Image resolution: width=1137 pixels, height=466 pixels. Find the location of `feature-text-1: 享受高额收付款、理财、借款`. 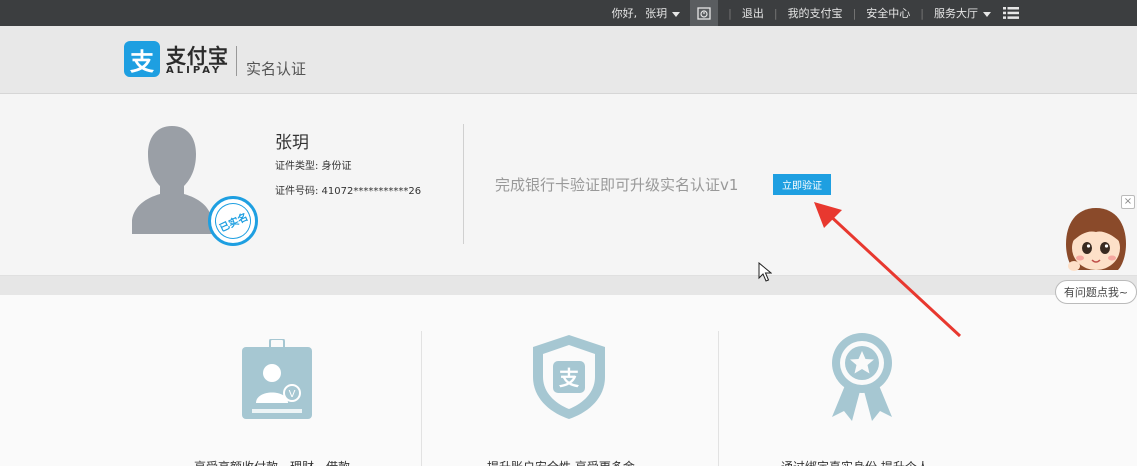

feature-text-1: 享受高额收付款、理财、借款 is located at coordinates (272, 462).